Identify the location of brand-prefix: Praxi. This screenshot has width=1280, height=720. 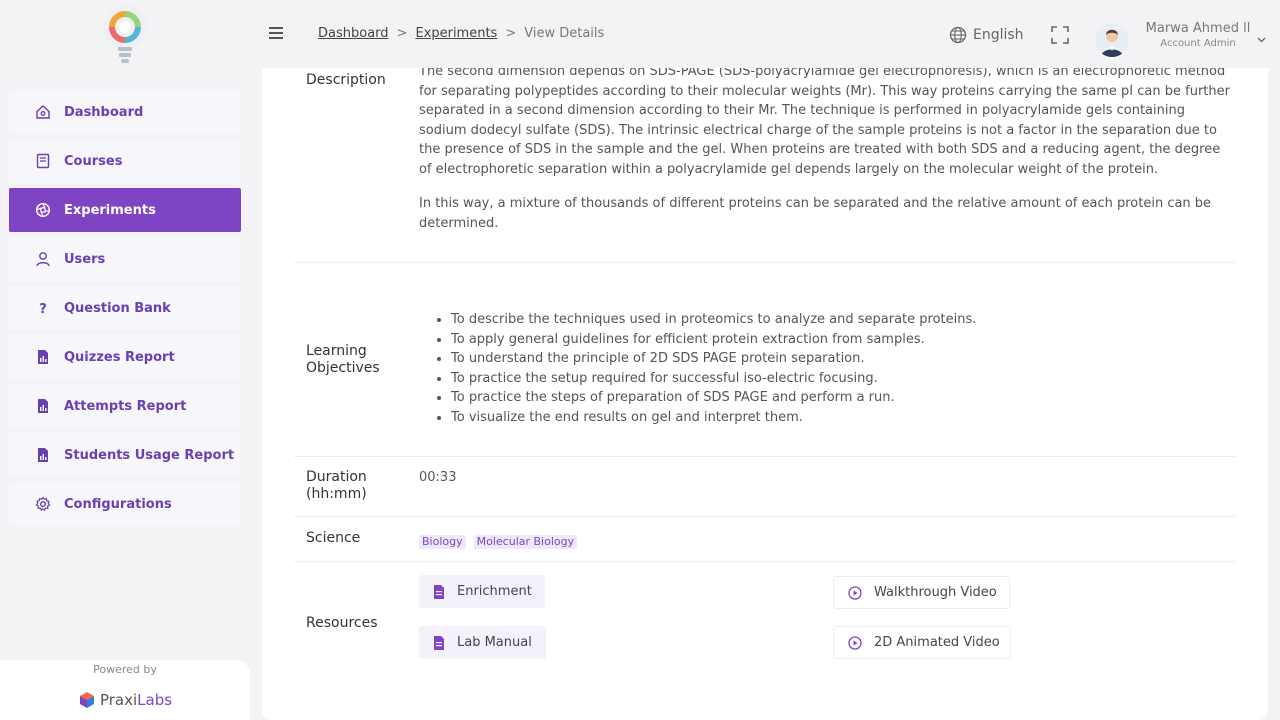
(118, 700).